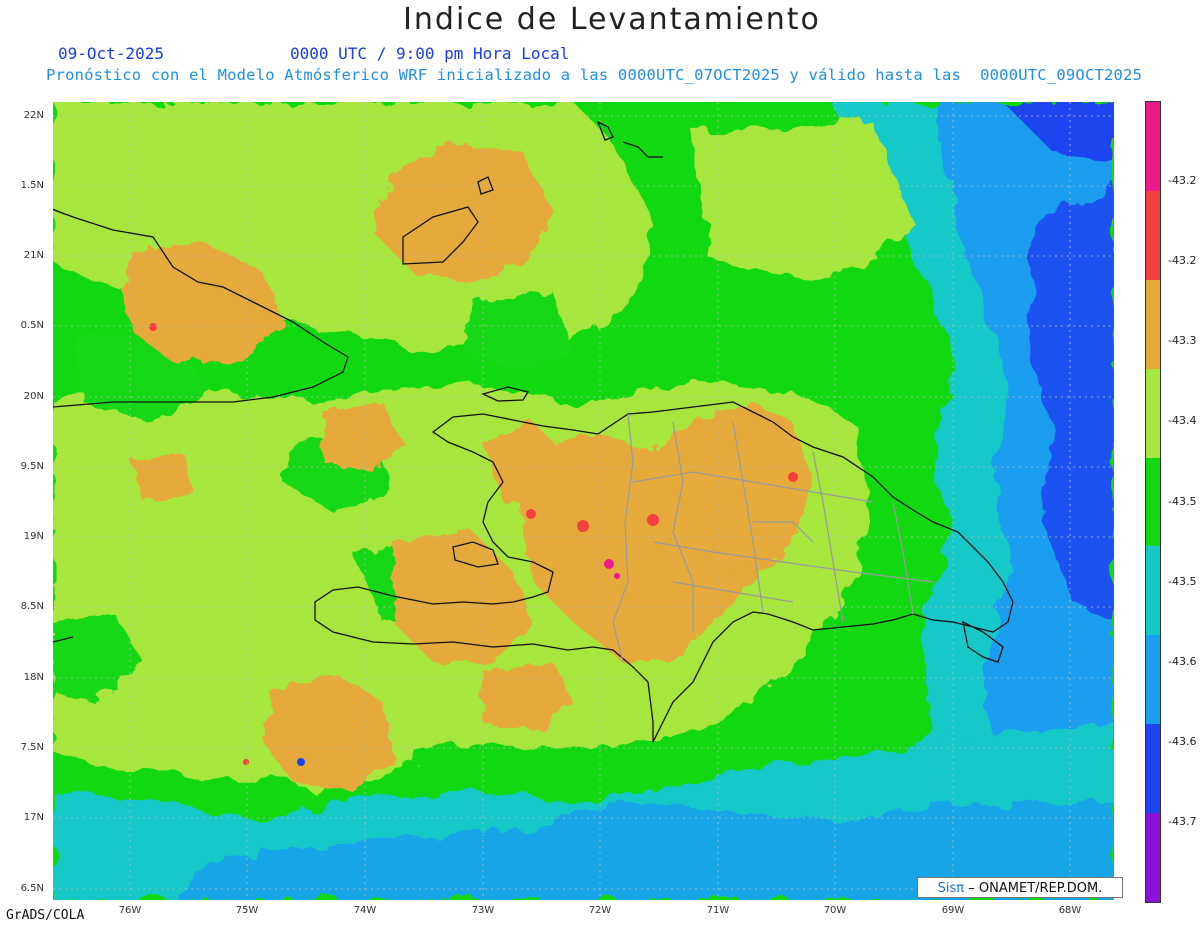 This screenshot has width=1200, height=927. Describe the element at coordinates (600, 910) in the screenshot. I see `lon-label: 72W` at that location.